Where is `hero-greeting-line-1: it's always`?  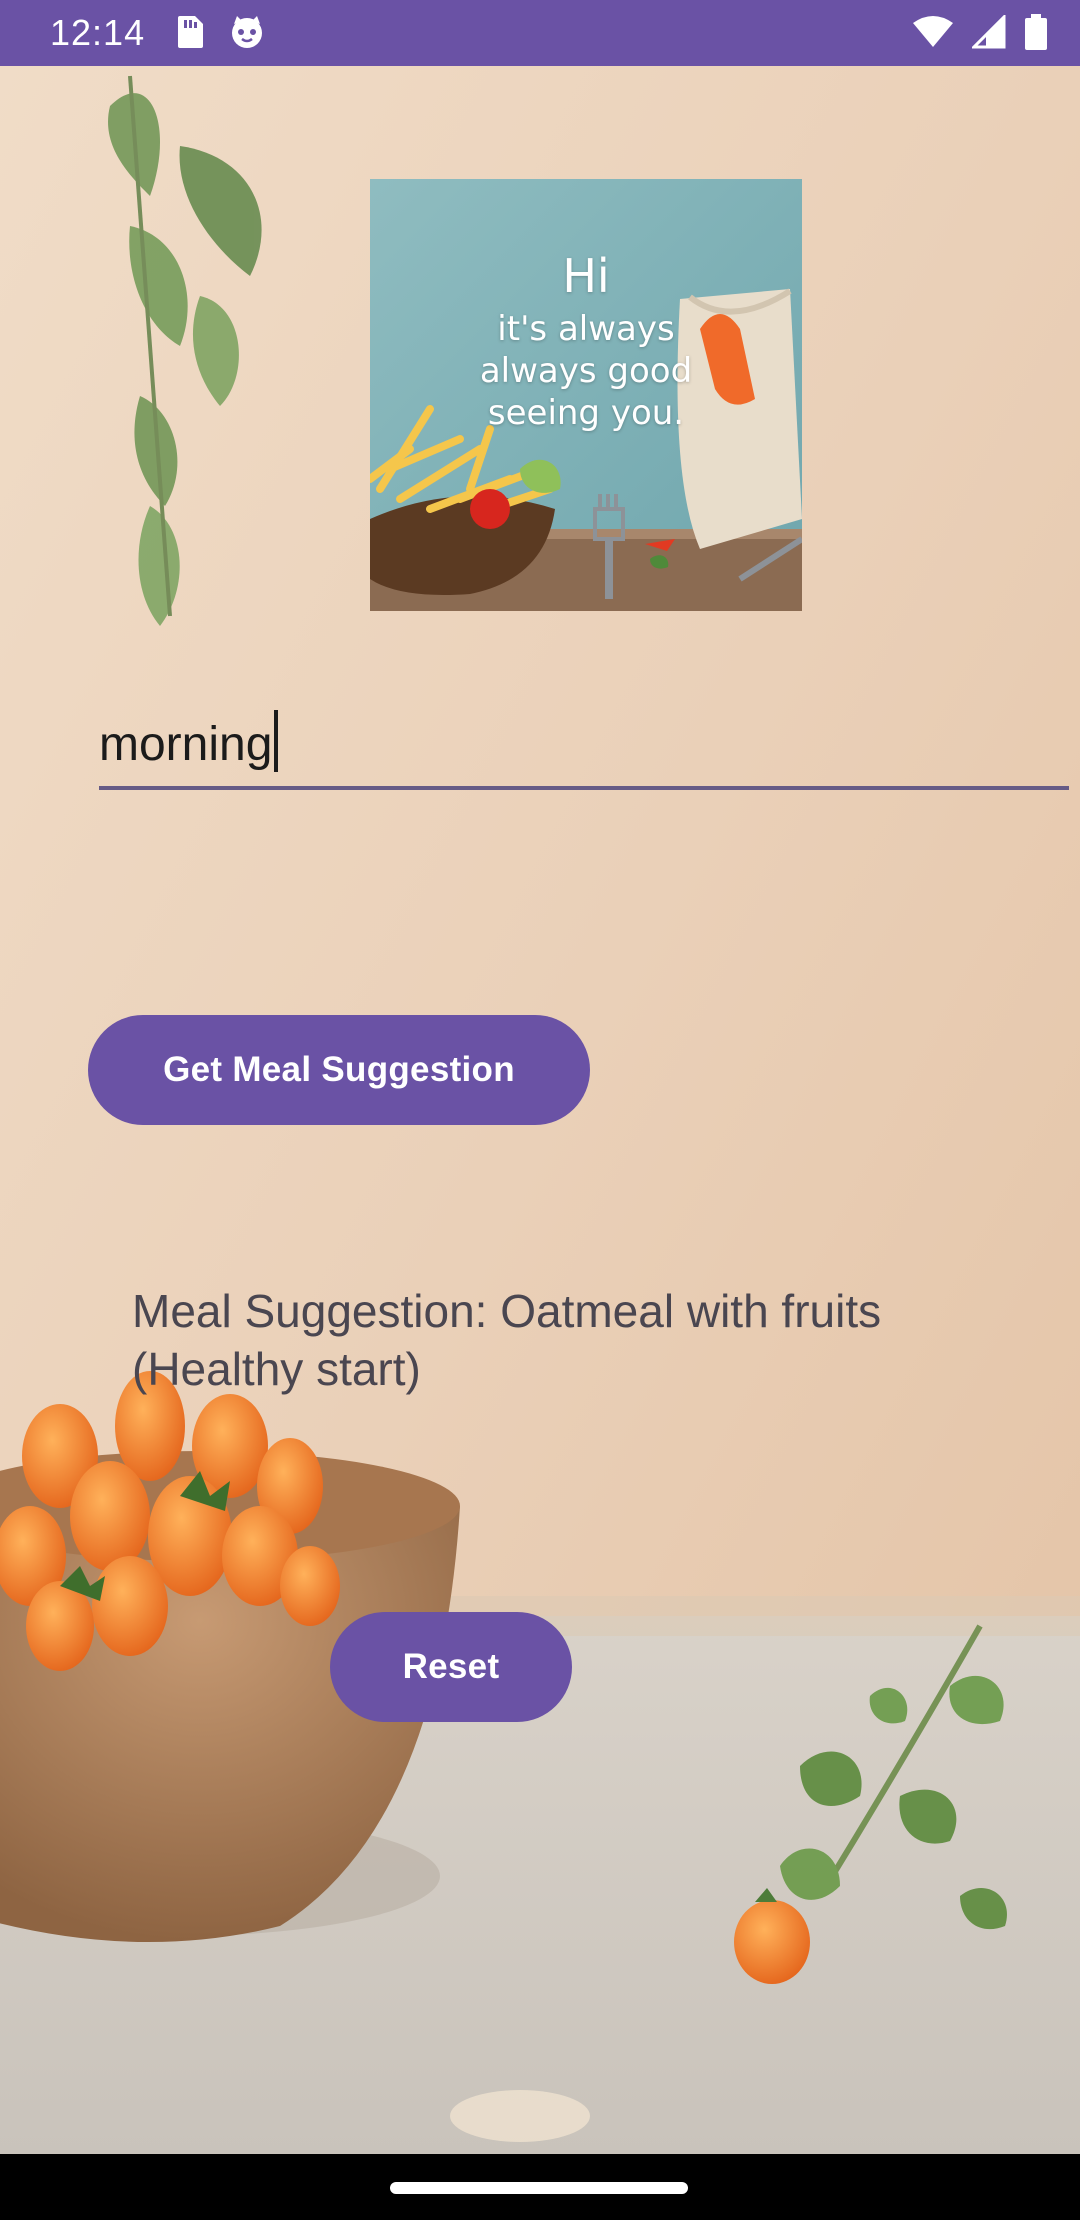
hero-greeting-line-1: it's always is located at coordinates (586, 329).